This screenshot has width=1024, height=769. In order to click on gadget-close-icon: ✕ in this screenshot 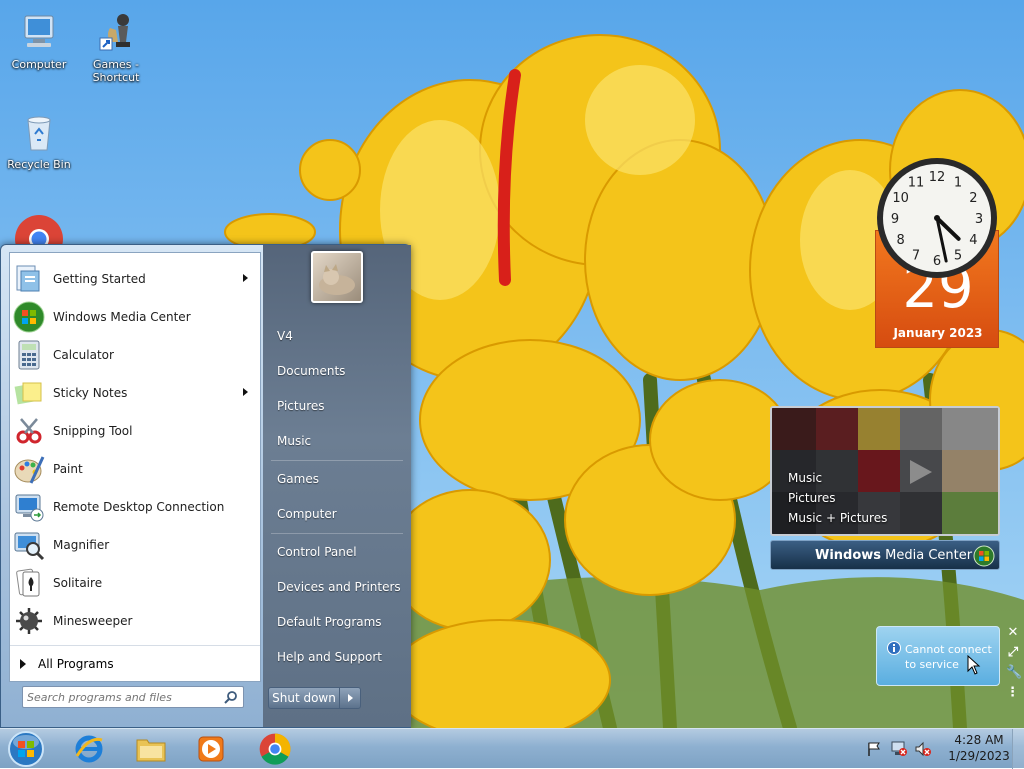, I will do `click(1013, 633)`.